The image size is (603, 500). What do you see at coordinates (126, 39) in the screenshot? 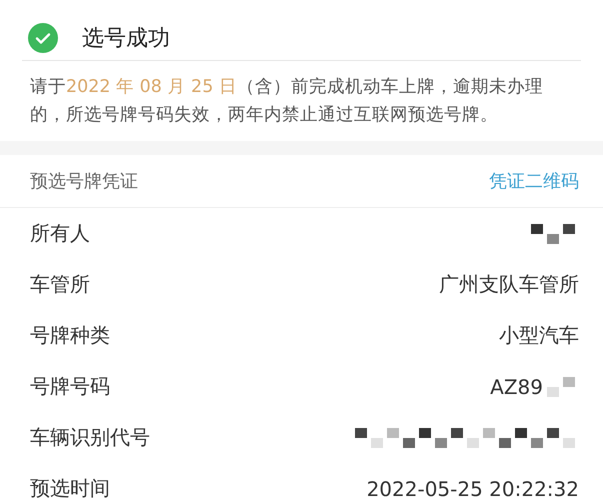
I see `page-title: 选号成功` at bounding box center [126, 39].